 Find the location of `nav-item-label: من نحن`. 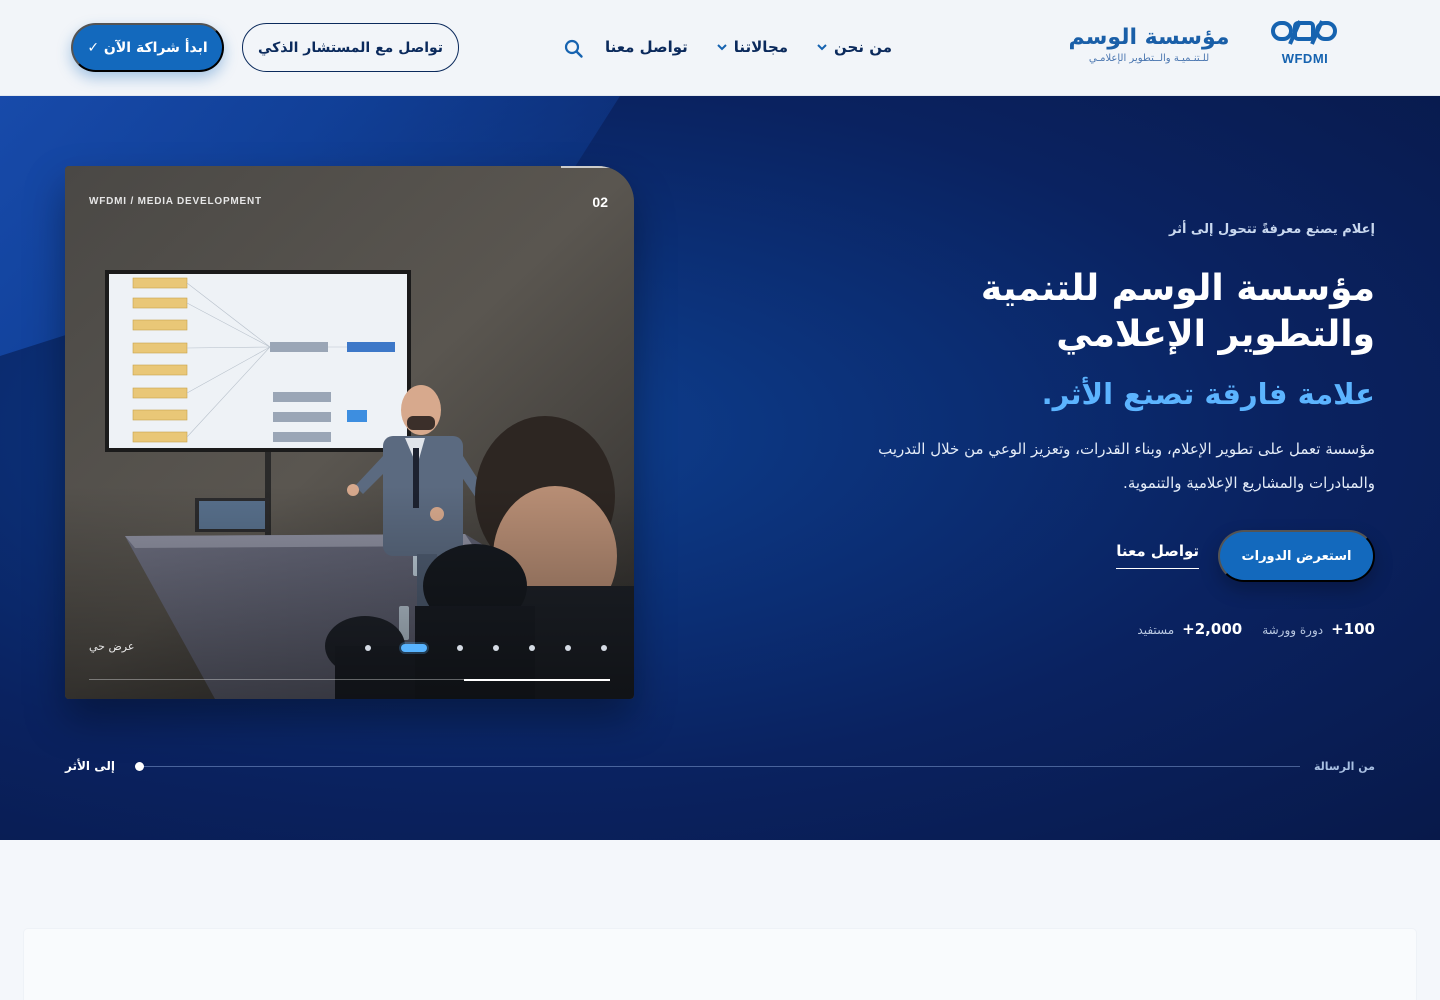

nav-item-label: من نحن is located at coordinates (863, 47).